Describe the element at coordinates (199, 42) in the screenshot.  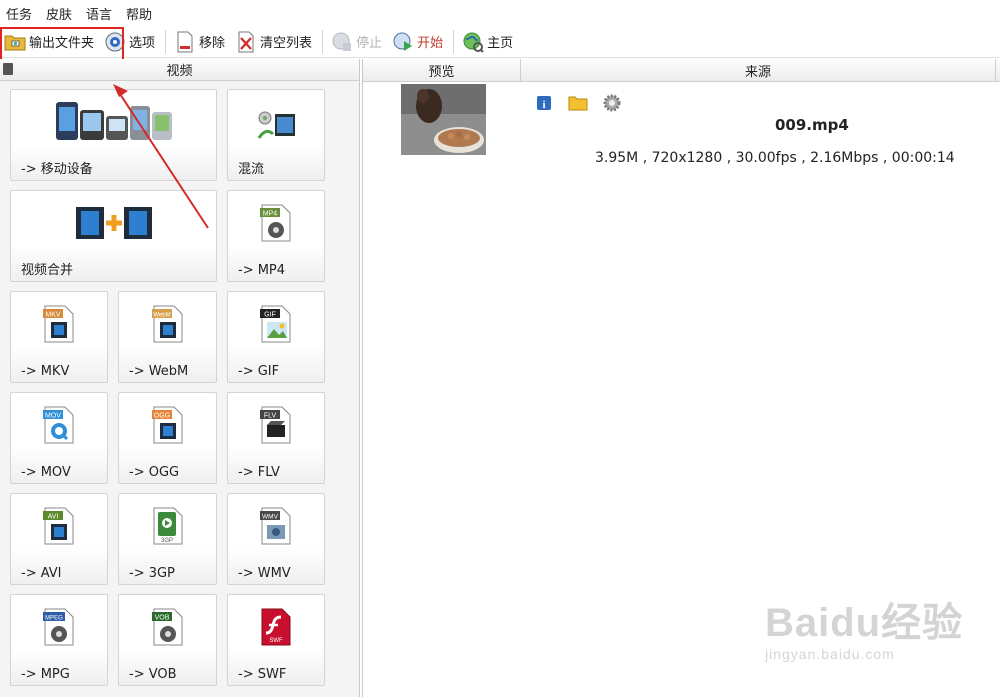
I see `remove-button: 移除` at that location.